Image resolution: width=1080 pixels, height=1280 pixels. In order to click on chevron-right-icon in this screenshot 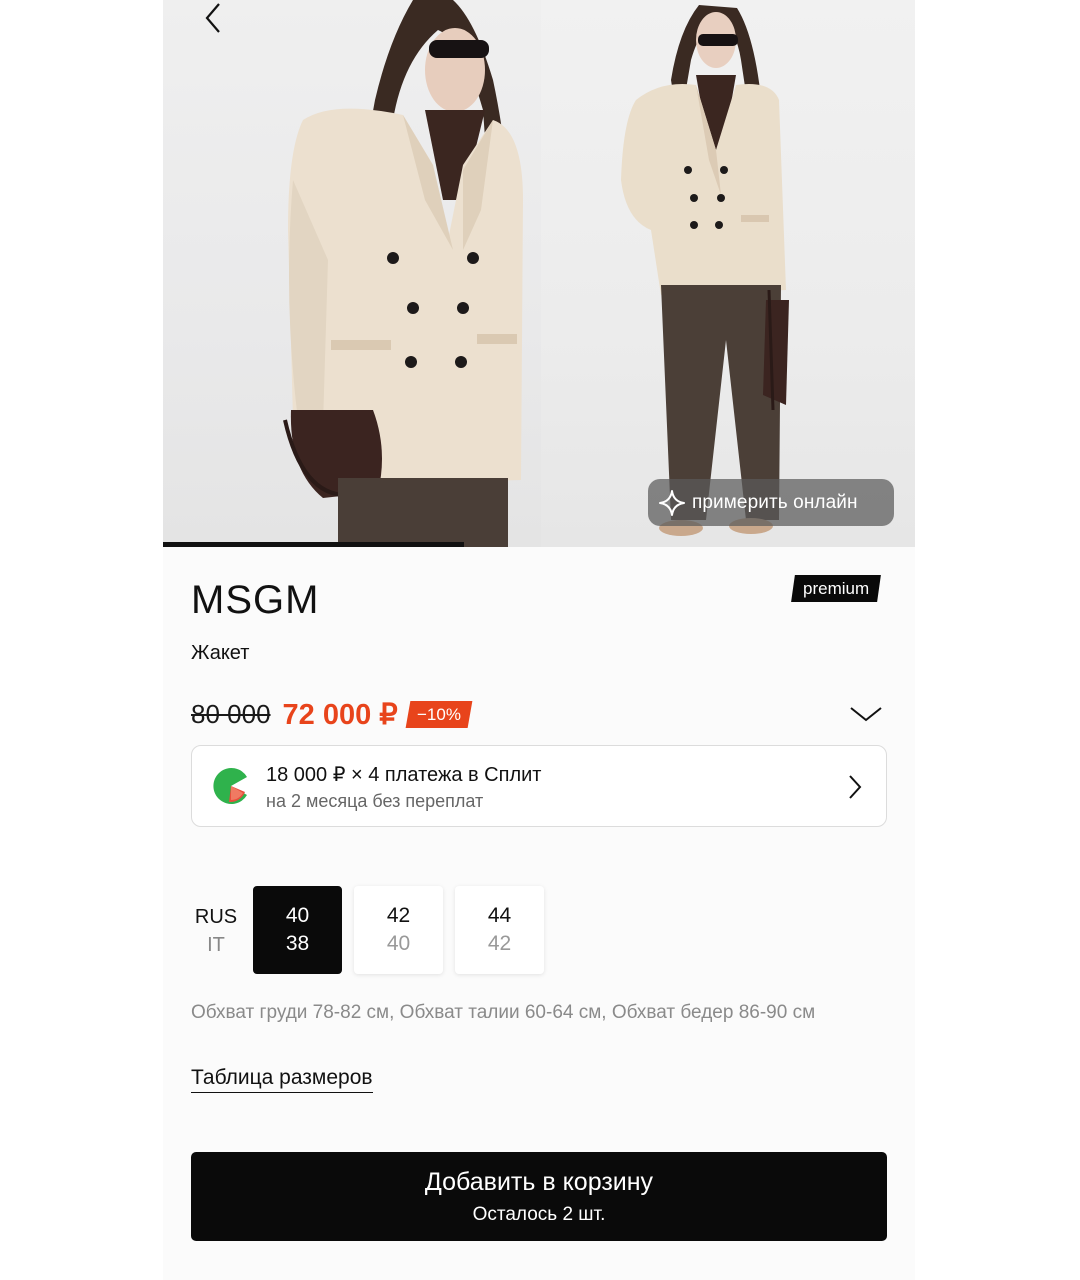, I will do `click(855, 787)`.